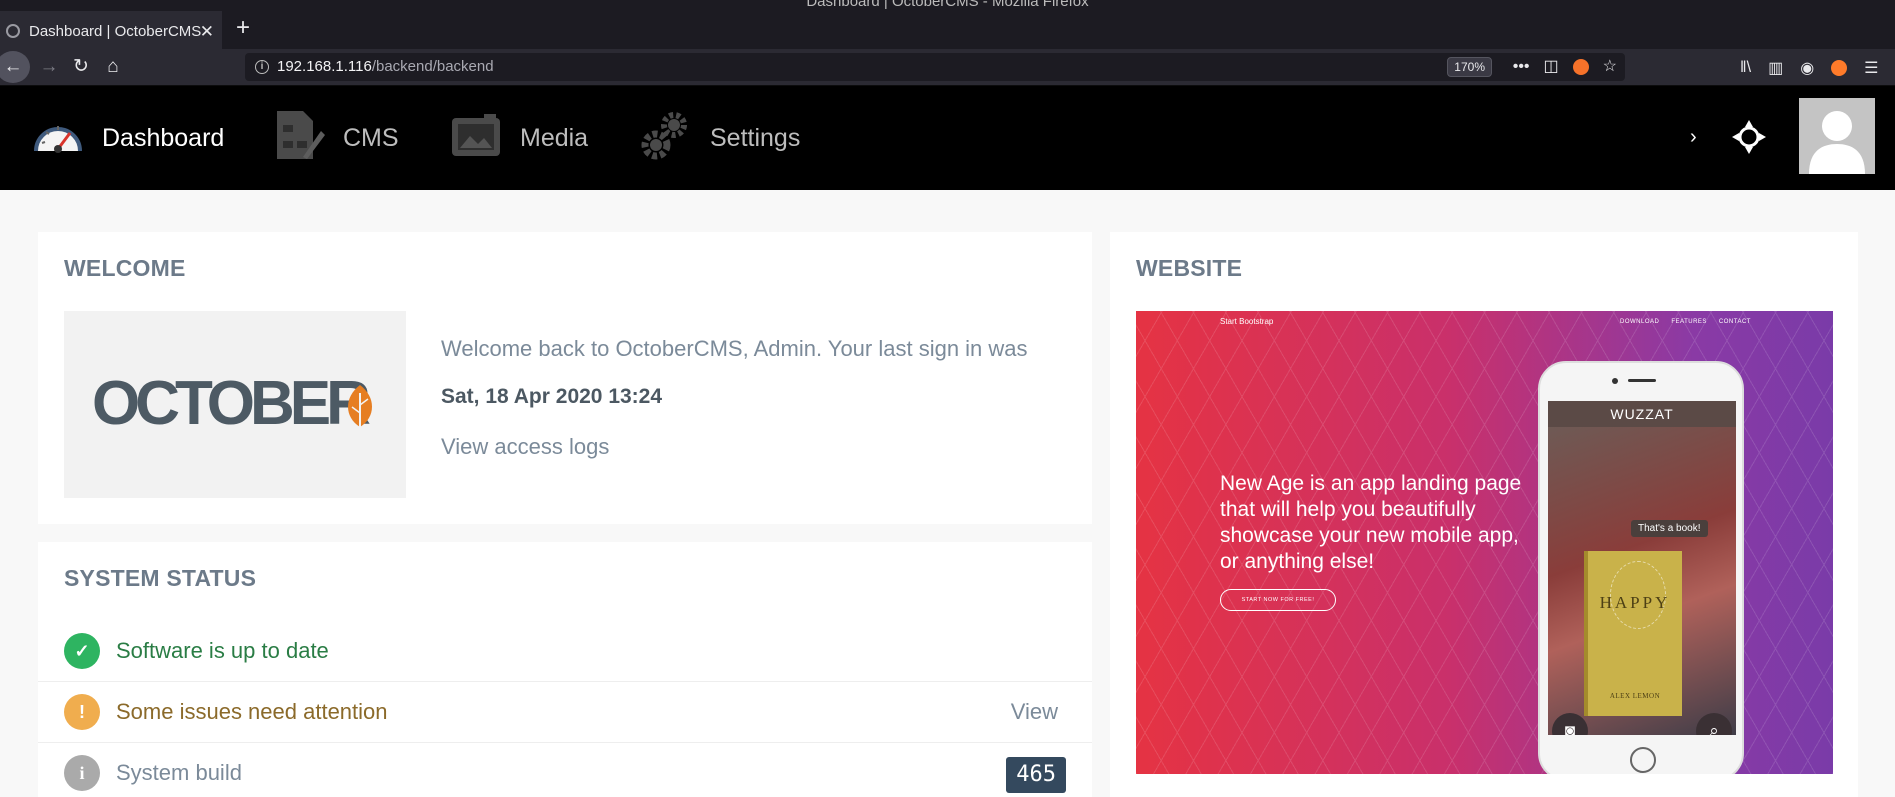 This screenshot has width=1895, height=797. I want to click on view-access-logs-link: View access logs, so click(525, 447).